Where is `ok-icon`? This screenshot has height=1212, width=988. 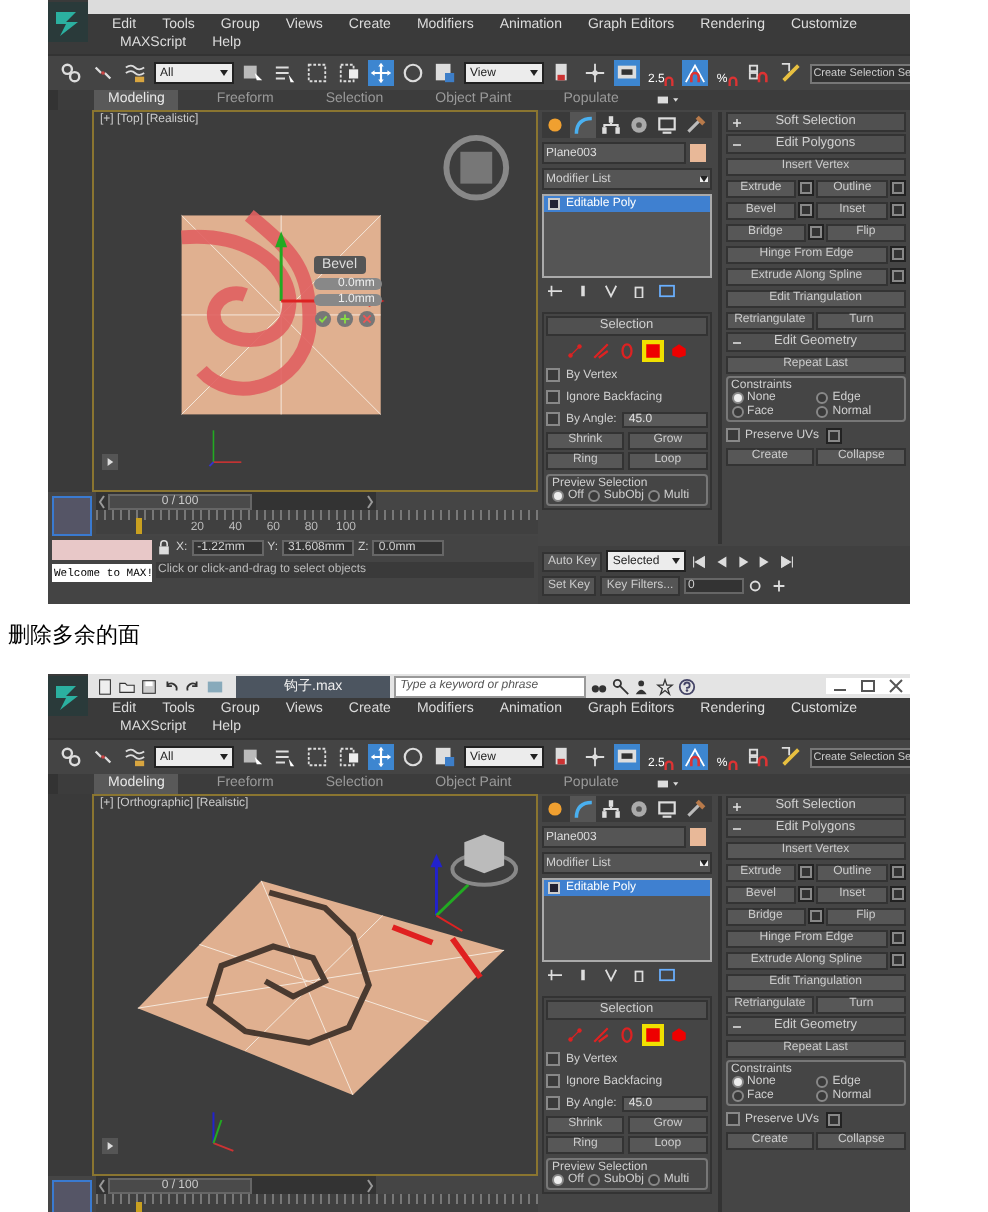
ok-icon is located at coordinates (323, 319).